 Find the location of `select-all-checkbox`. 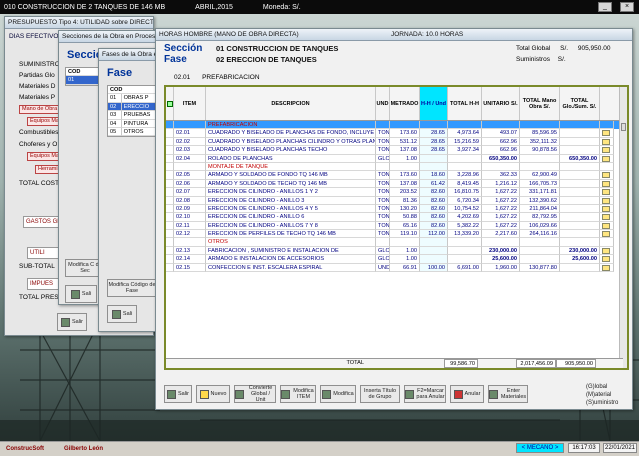

select-all-checkbox is located at coordinates (170, 103).